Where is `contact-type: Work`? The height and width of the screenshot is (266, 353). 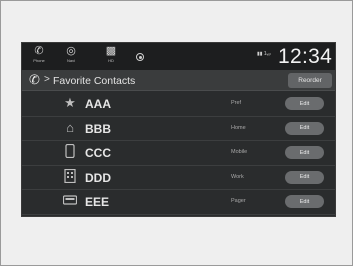 contact-type: Work is located at coordinates (237, 176).